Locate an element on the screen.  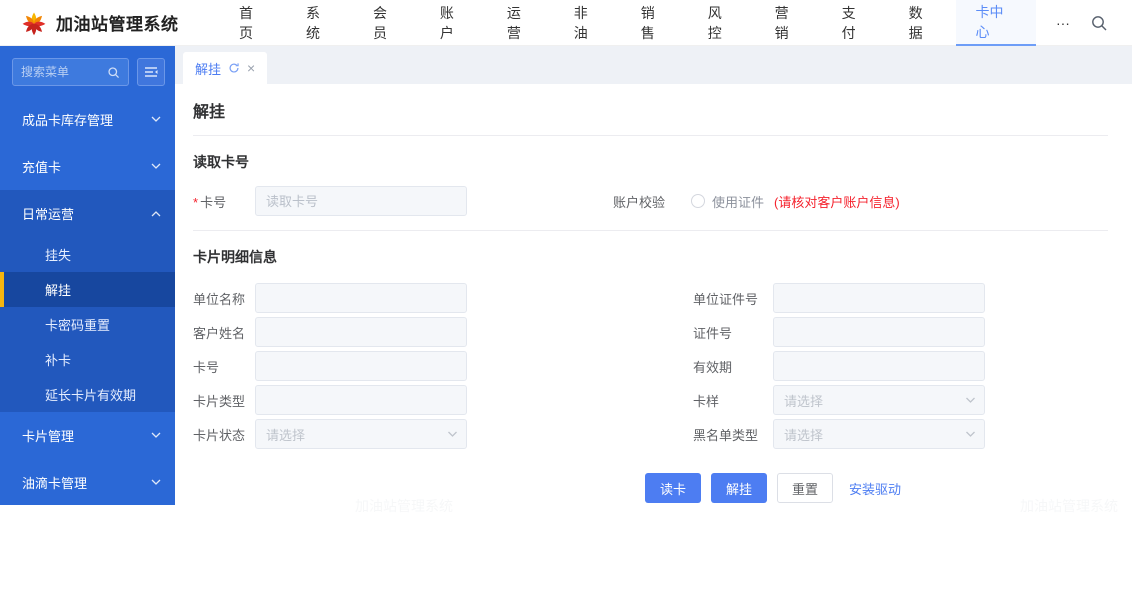
card-status-label: 卡片状态 is located at coordinates (219, 435).